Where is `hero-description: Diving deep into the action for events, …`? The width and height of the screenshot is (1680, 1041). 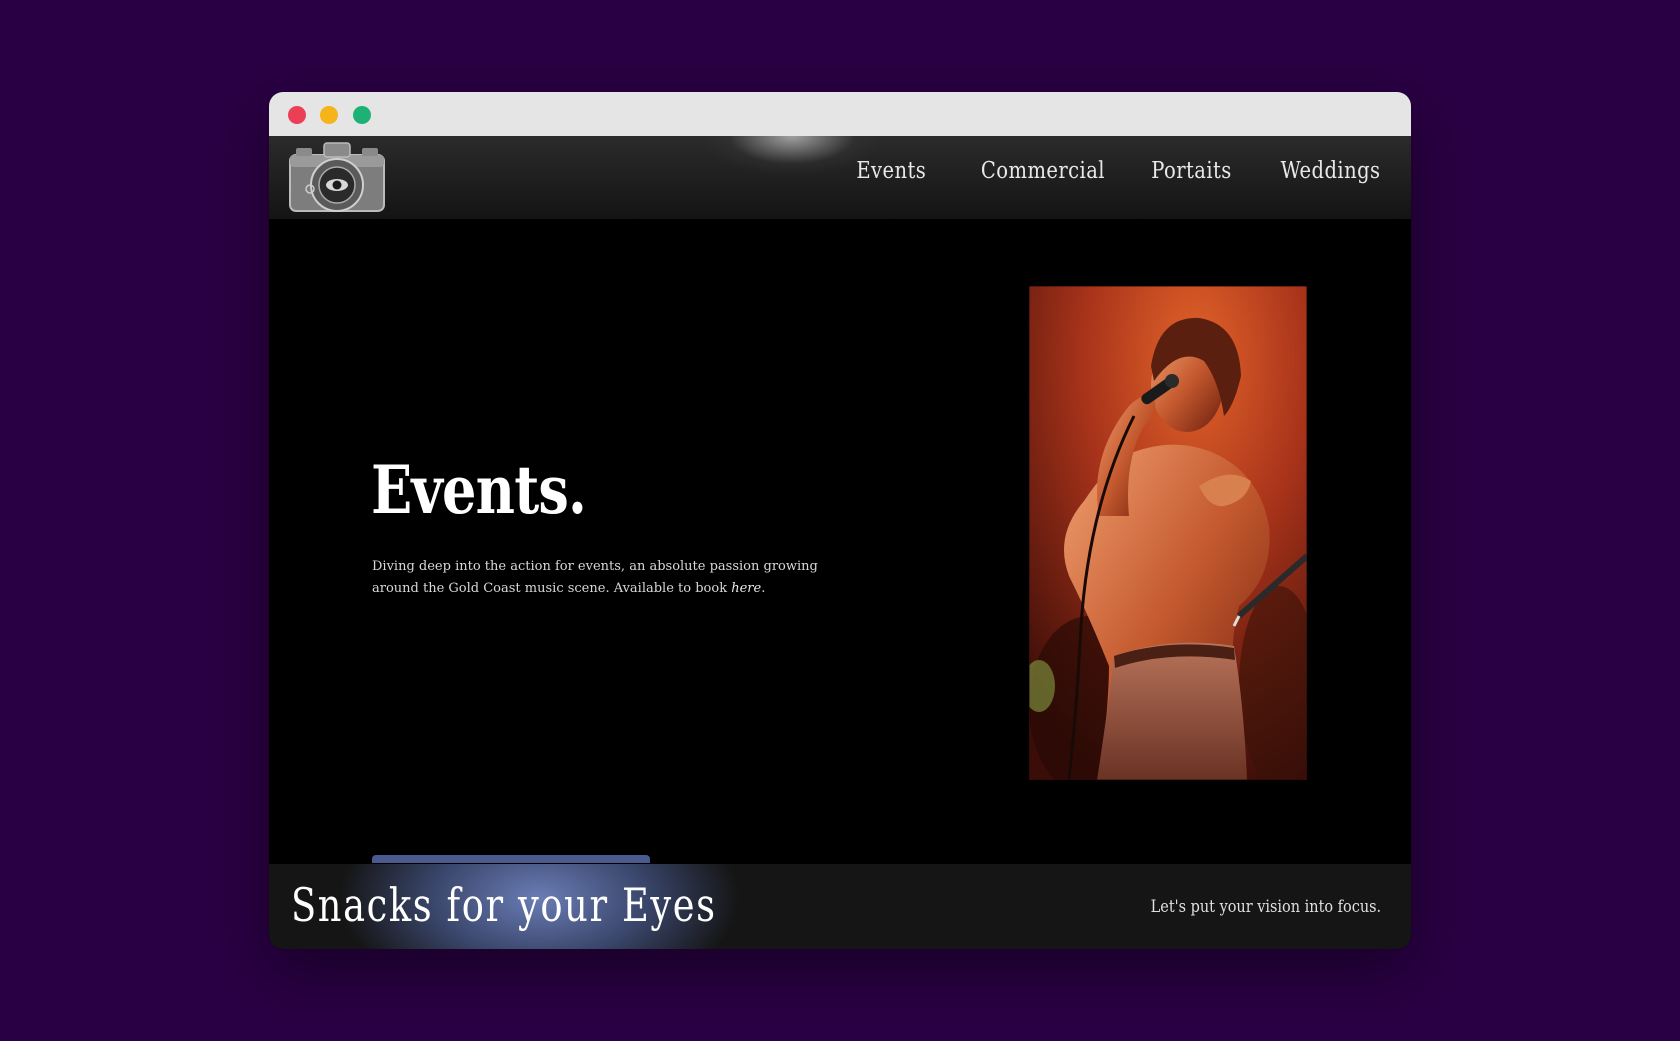 hero-description: Diving deep into the action for events, … is located at coordinates (607, 578).